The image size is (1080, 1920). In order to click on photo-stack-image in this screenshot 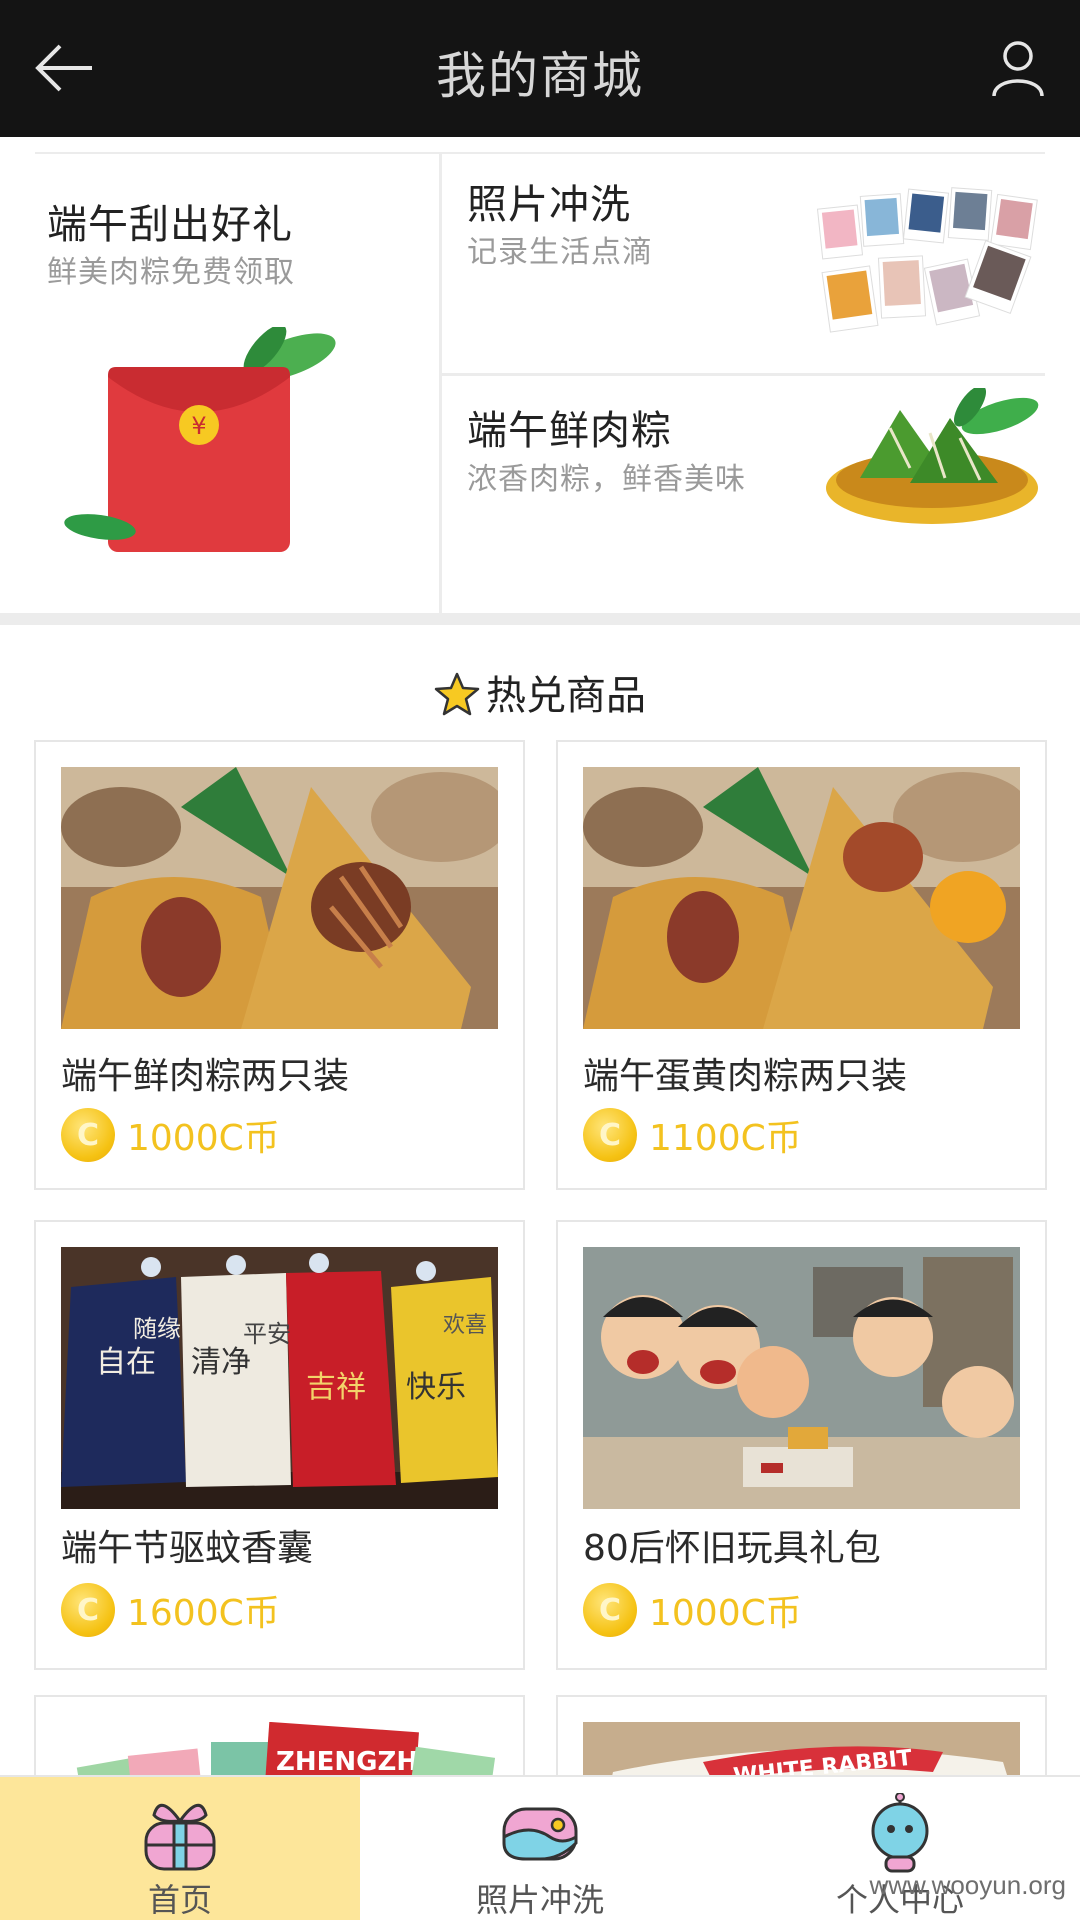, I will do `click(929, 262)`.